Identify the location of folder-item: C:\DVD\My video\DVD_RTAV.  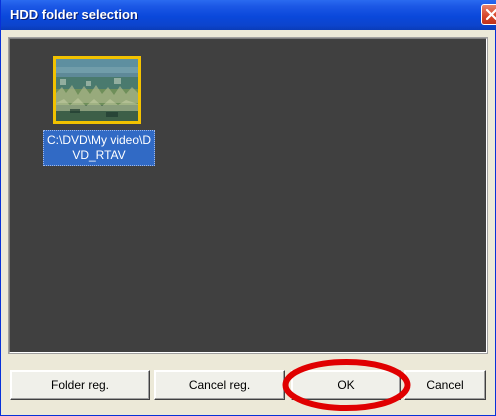
(99, 112).